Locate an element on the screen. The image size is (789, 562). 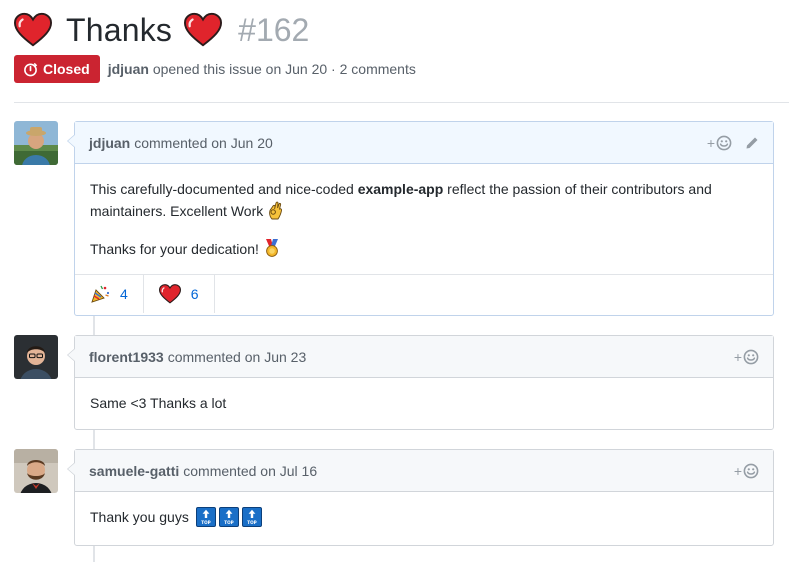
reaction-heart: 6 is located at coordinates (179, 294).